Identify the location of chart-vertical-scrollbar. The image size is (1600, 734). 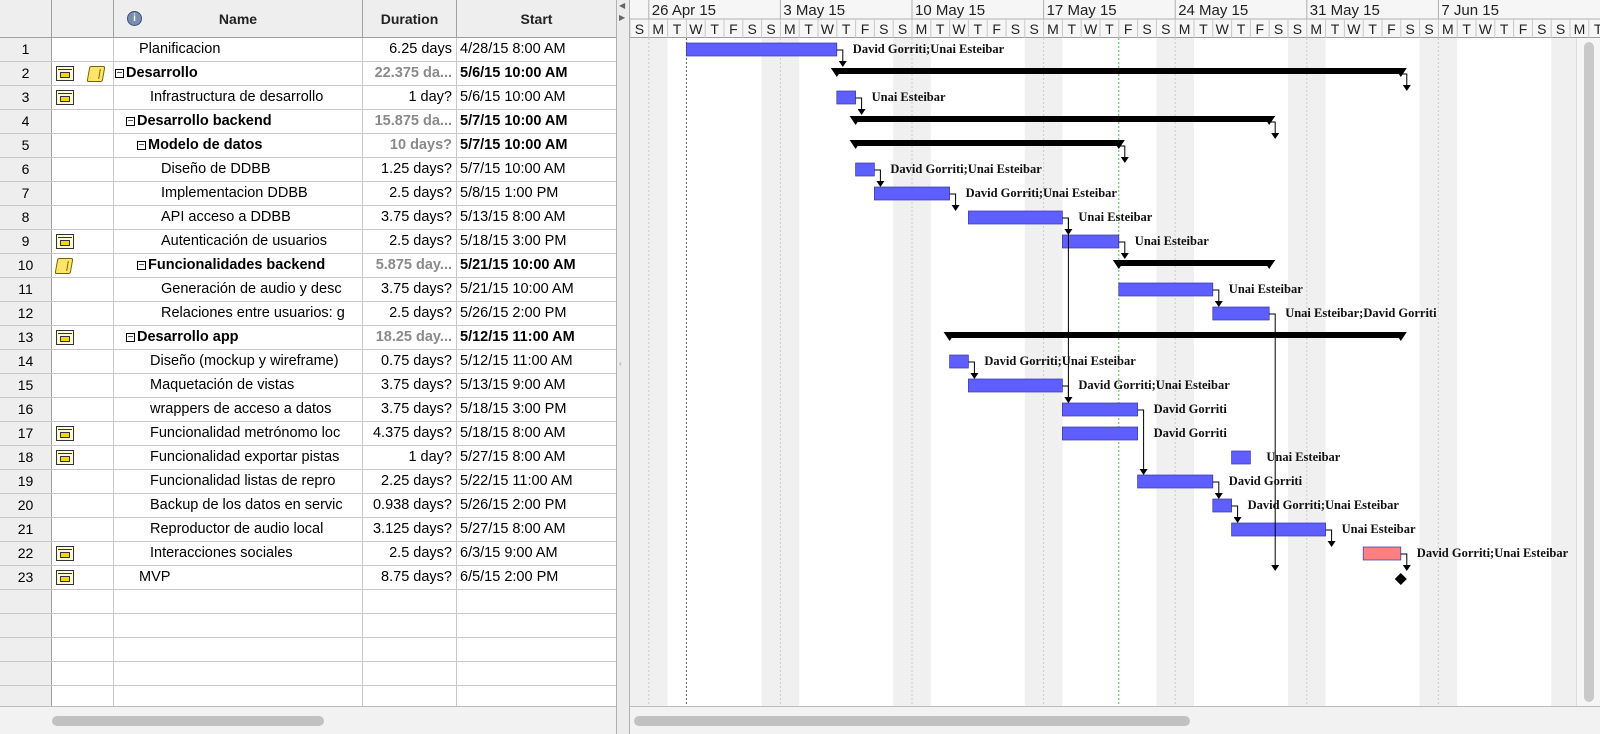
(1588, 372).